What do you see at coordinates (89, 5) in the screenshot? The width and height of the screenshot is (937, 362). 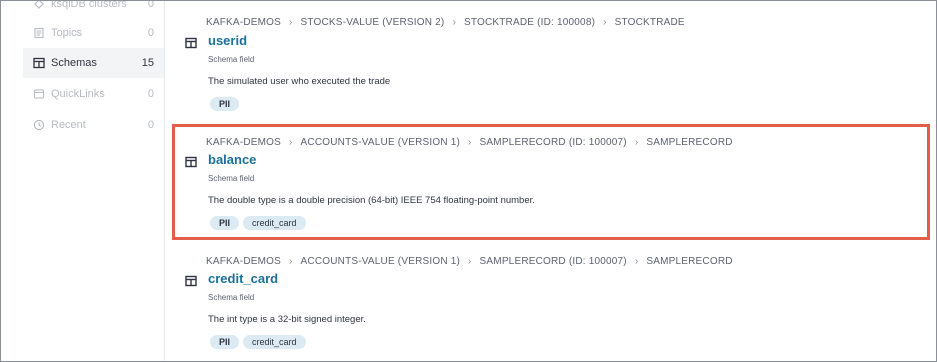 I see `sidebar-item-label: ksqlDB clusters` at bounding box center [89, 5].